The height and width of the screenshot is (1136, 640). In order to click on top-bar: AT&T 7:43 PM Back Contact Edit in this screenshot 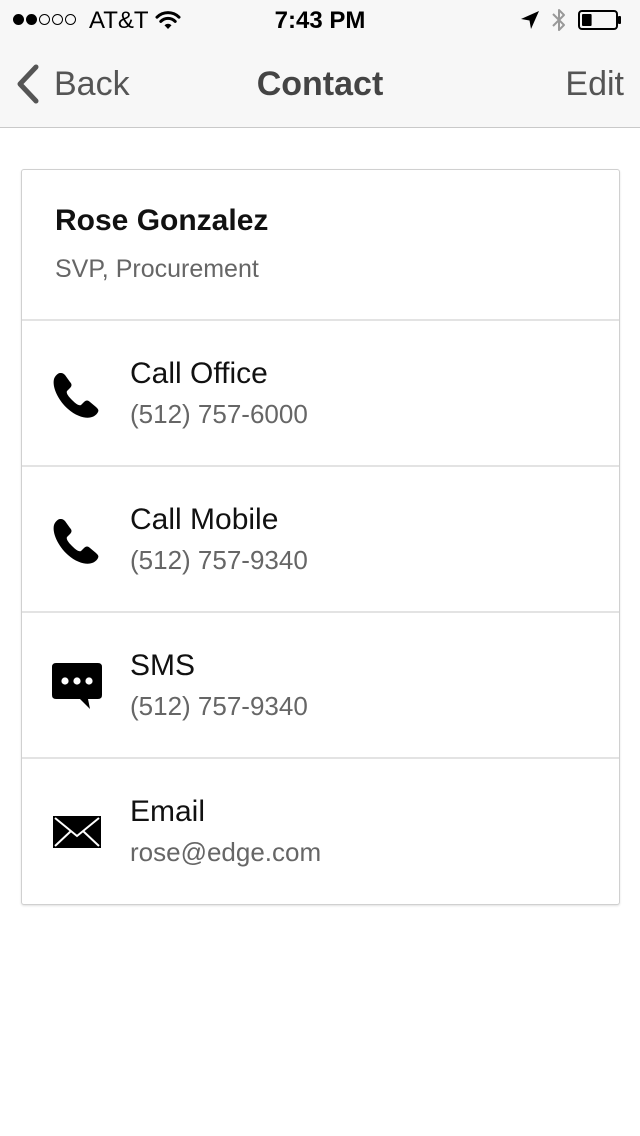, I will do `click(320, 64)`.